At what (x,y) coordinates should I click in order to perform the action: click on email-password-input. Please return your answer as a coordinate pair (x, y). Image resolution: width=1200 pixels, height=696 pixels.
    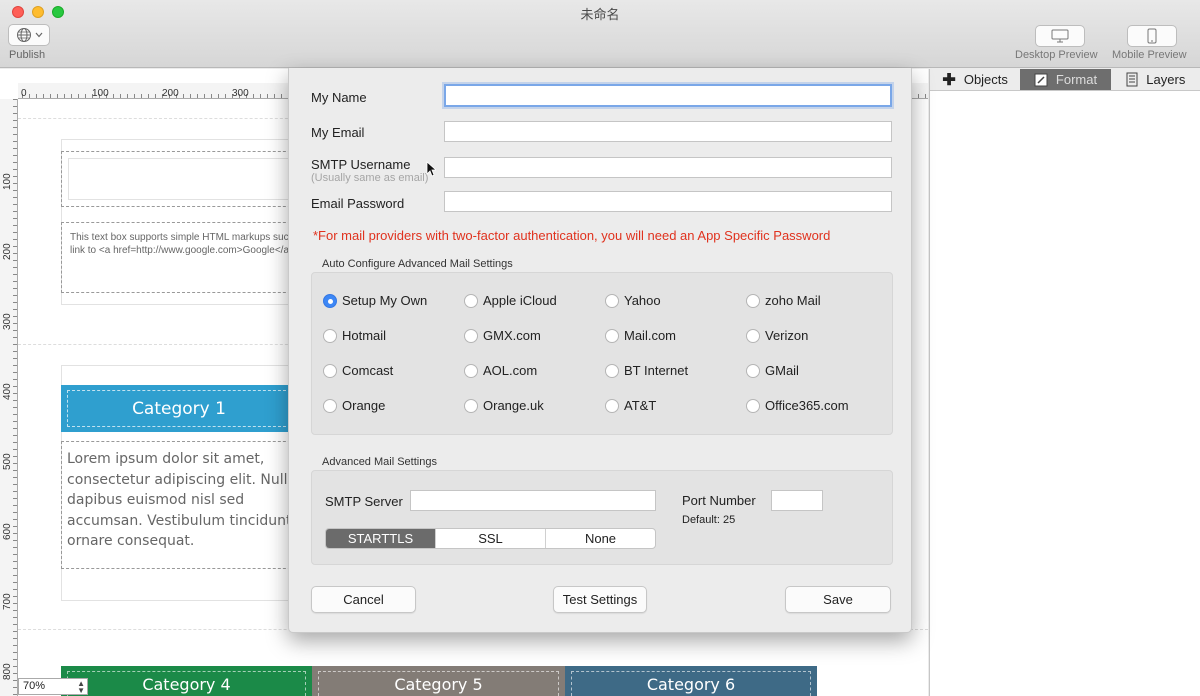
    Looking at the image, I should click on (668, 201).